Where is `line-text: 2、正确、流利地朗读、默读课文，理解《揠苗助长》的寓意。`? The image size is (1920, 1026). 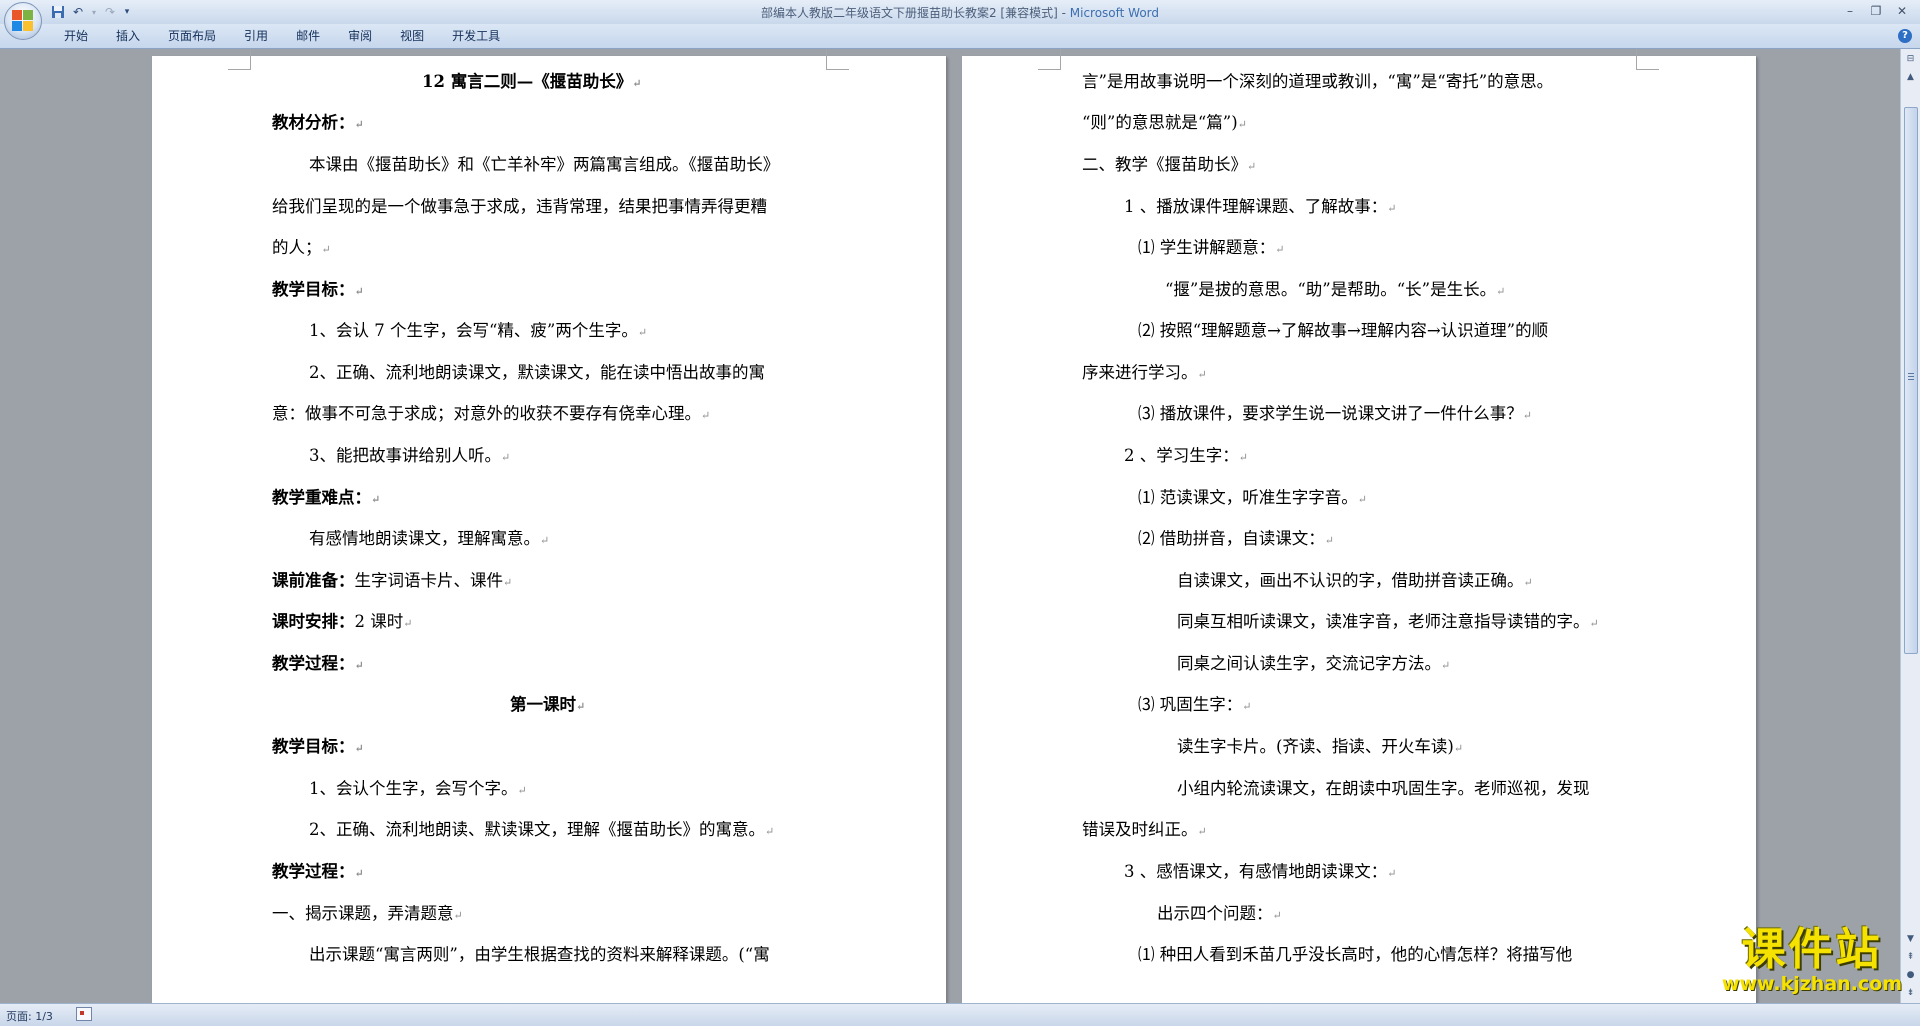 line-text: 2、正确、流利地朗读、默读课文，理解《揠苗助长》的寓意。 is located at coordinates (537, 829).